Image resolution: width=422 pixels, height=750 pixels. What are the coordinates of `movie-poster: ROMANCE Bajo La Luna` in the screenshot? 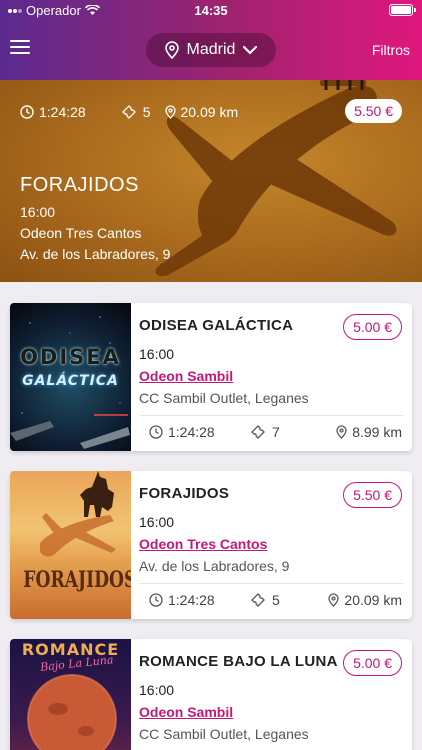 It's located at (70, 694).